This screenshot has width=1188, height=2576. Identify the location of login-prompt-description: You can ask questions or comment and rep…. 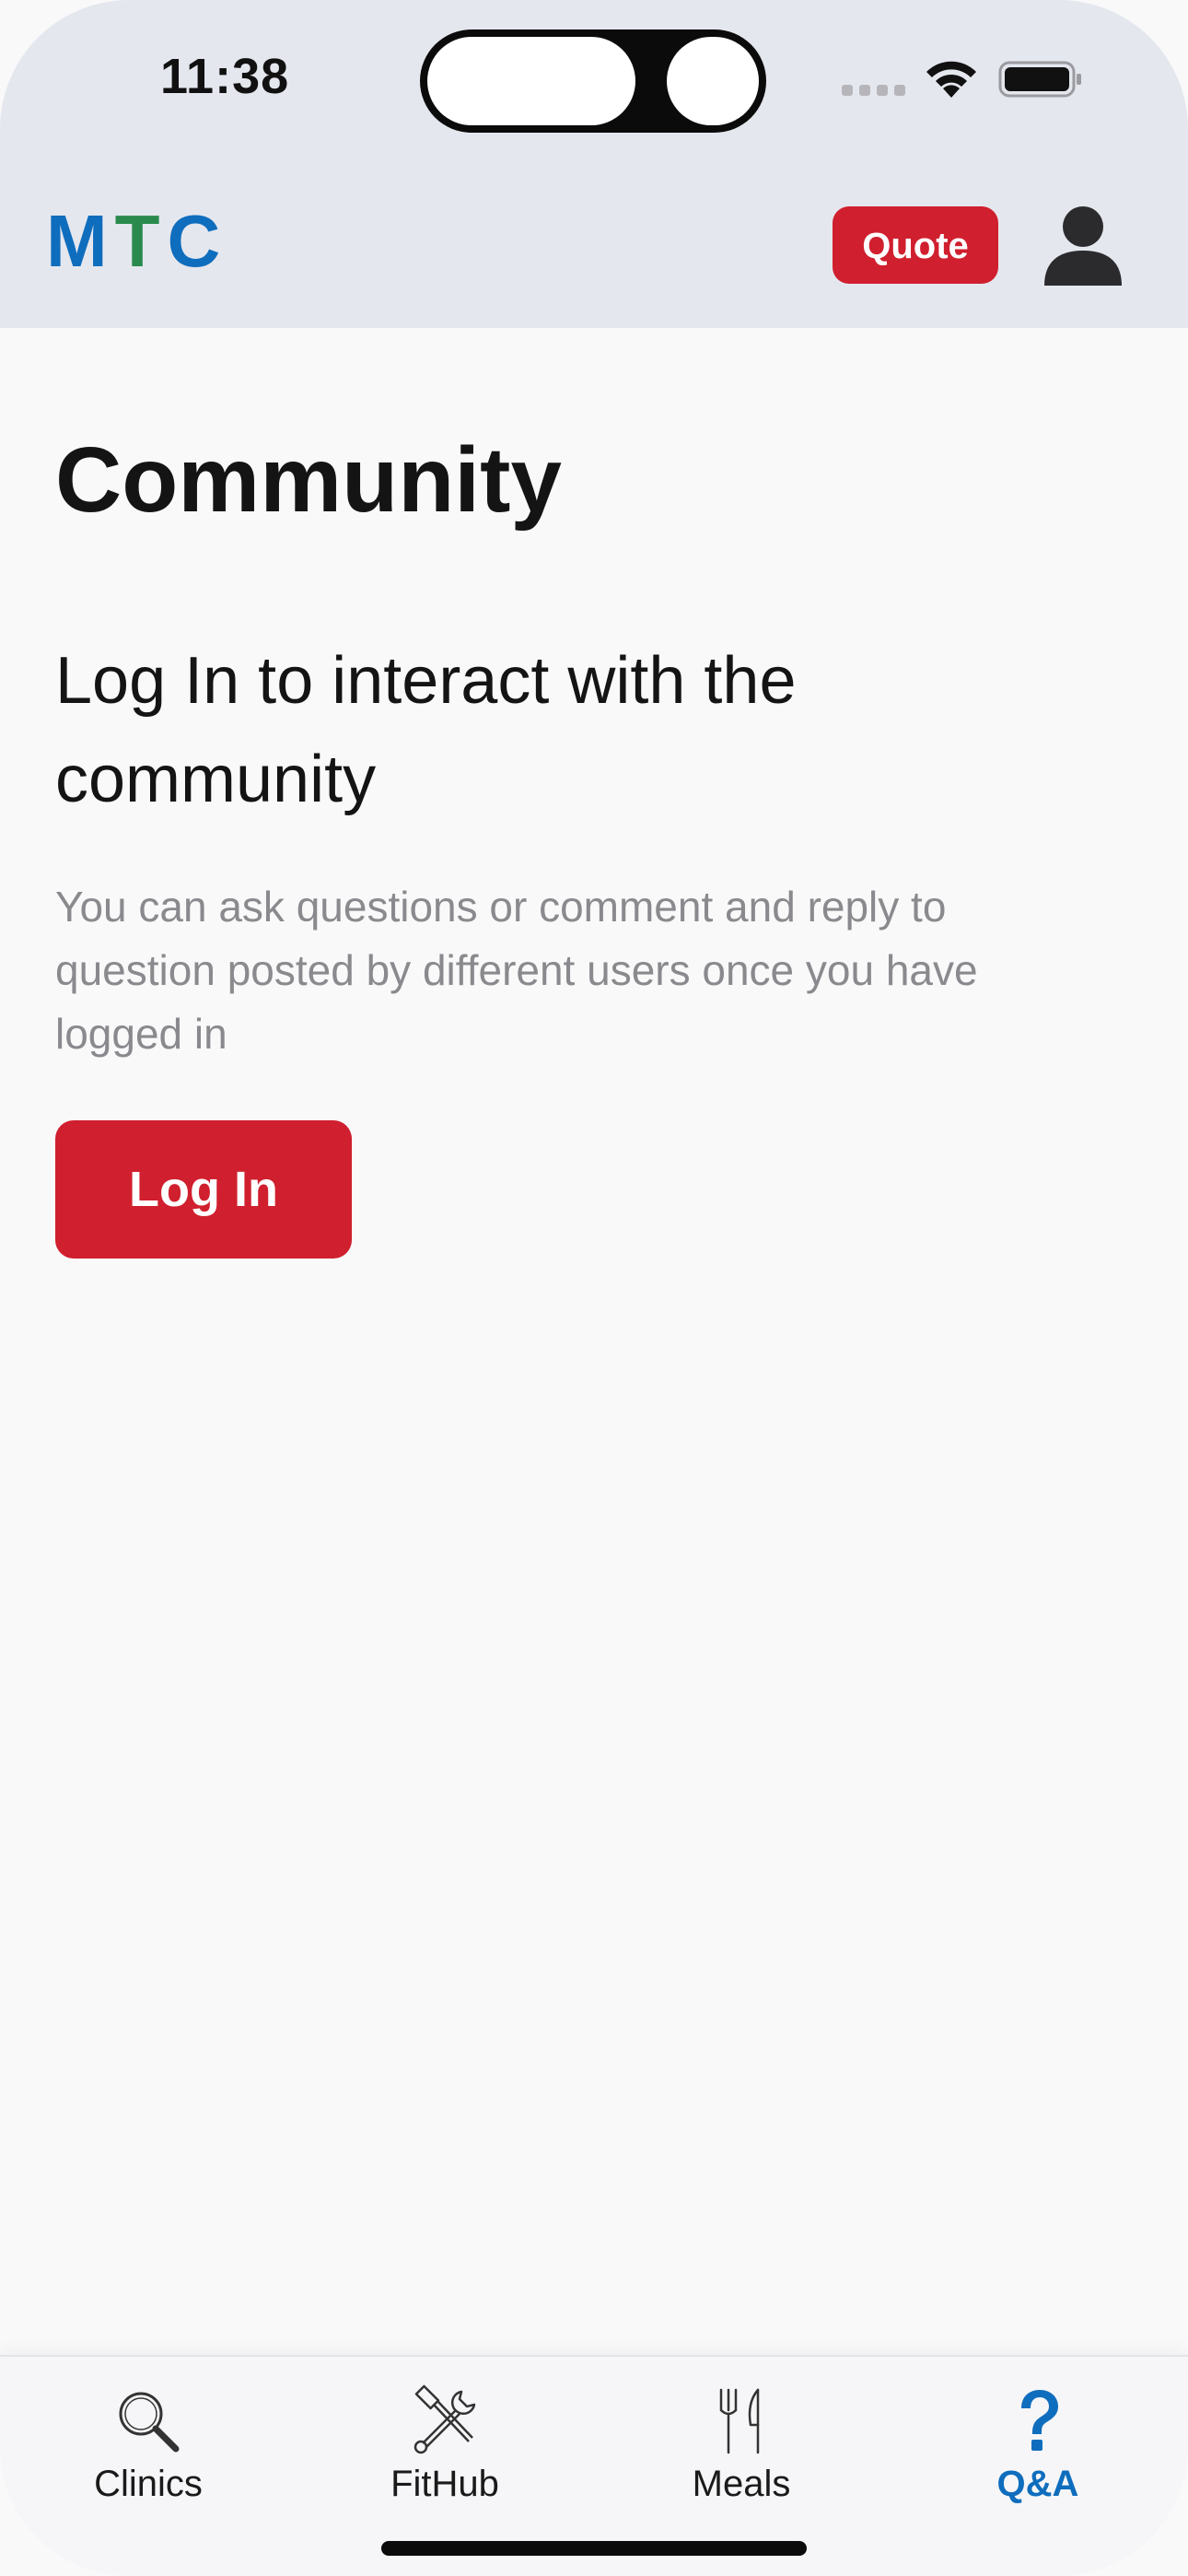
(516, 971).